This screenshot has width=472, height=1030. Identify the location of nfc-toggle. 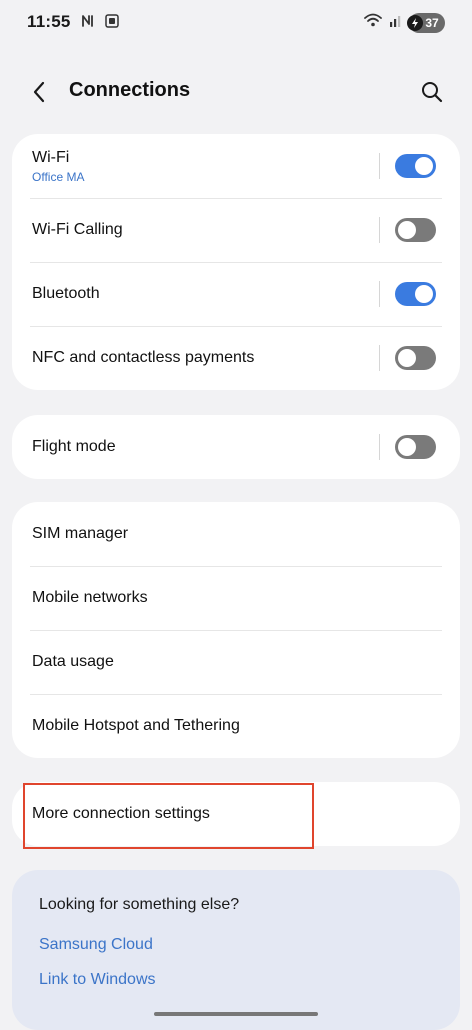
(415, 358).